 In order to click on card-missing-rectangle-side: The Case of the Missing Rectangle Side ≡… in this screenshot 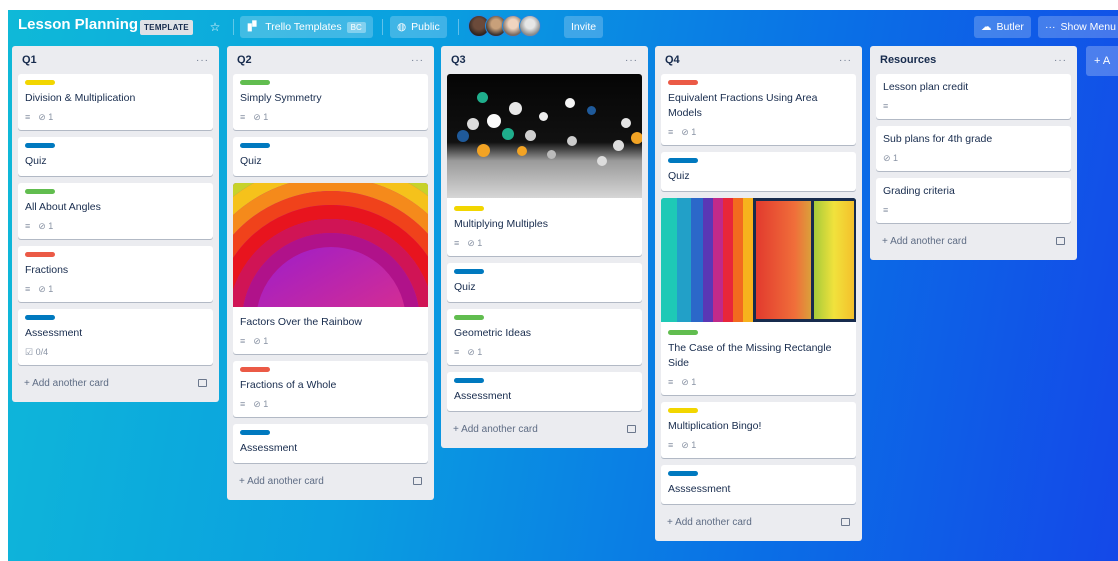, I will do `click(758, 296)`.